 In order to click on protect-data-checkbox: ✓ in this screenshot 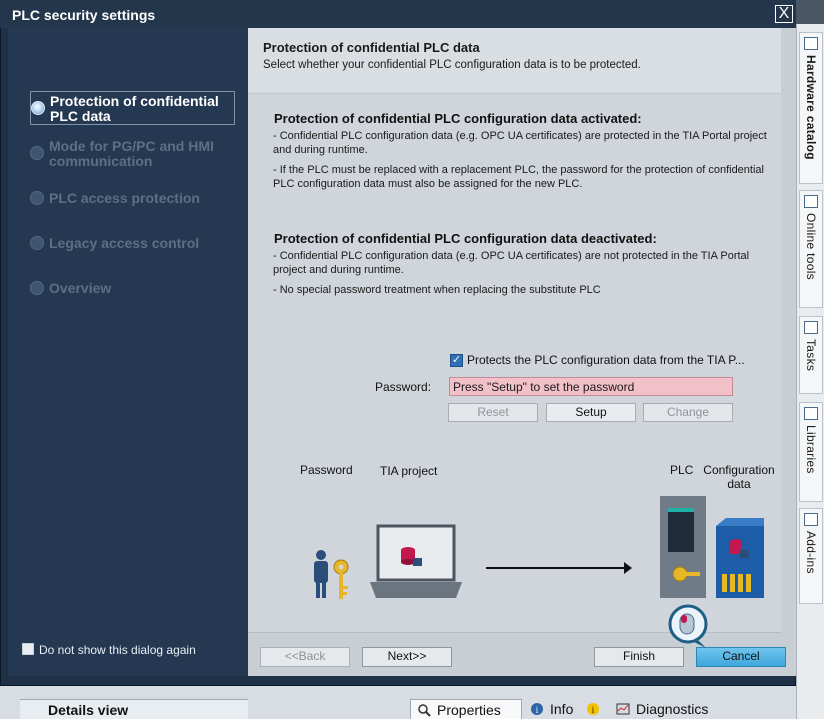, I will do `click(456, 360)`.